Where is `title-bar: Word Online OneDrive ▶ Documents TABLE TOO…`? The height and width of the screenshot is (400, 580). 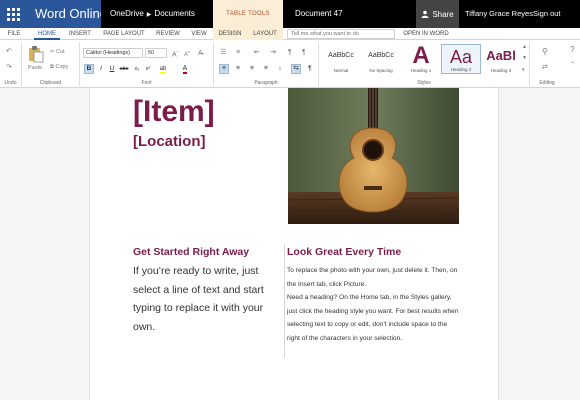
title-bar: Word Online OneDrive ▶ Documents TABLE TOO… is located at coordinates (290, 14).